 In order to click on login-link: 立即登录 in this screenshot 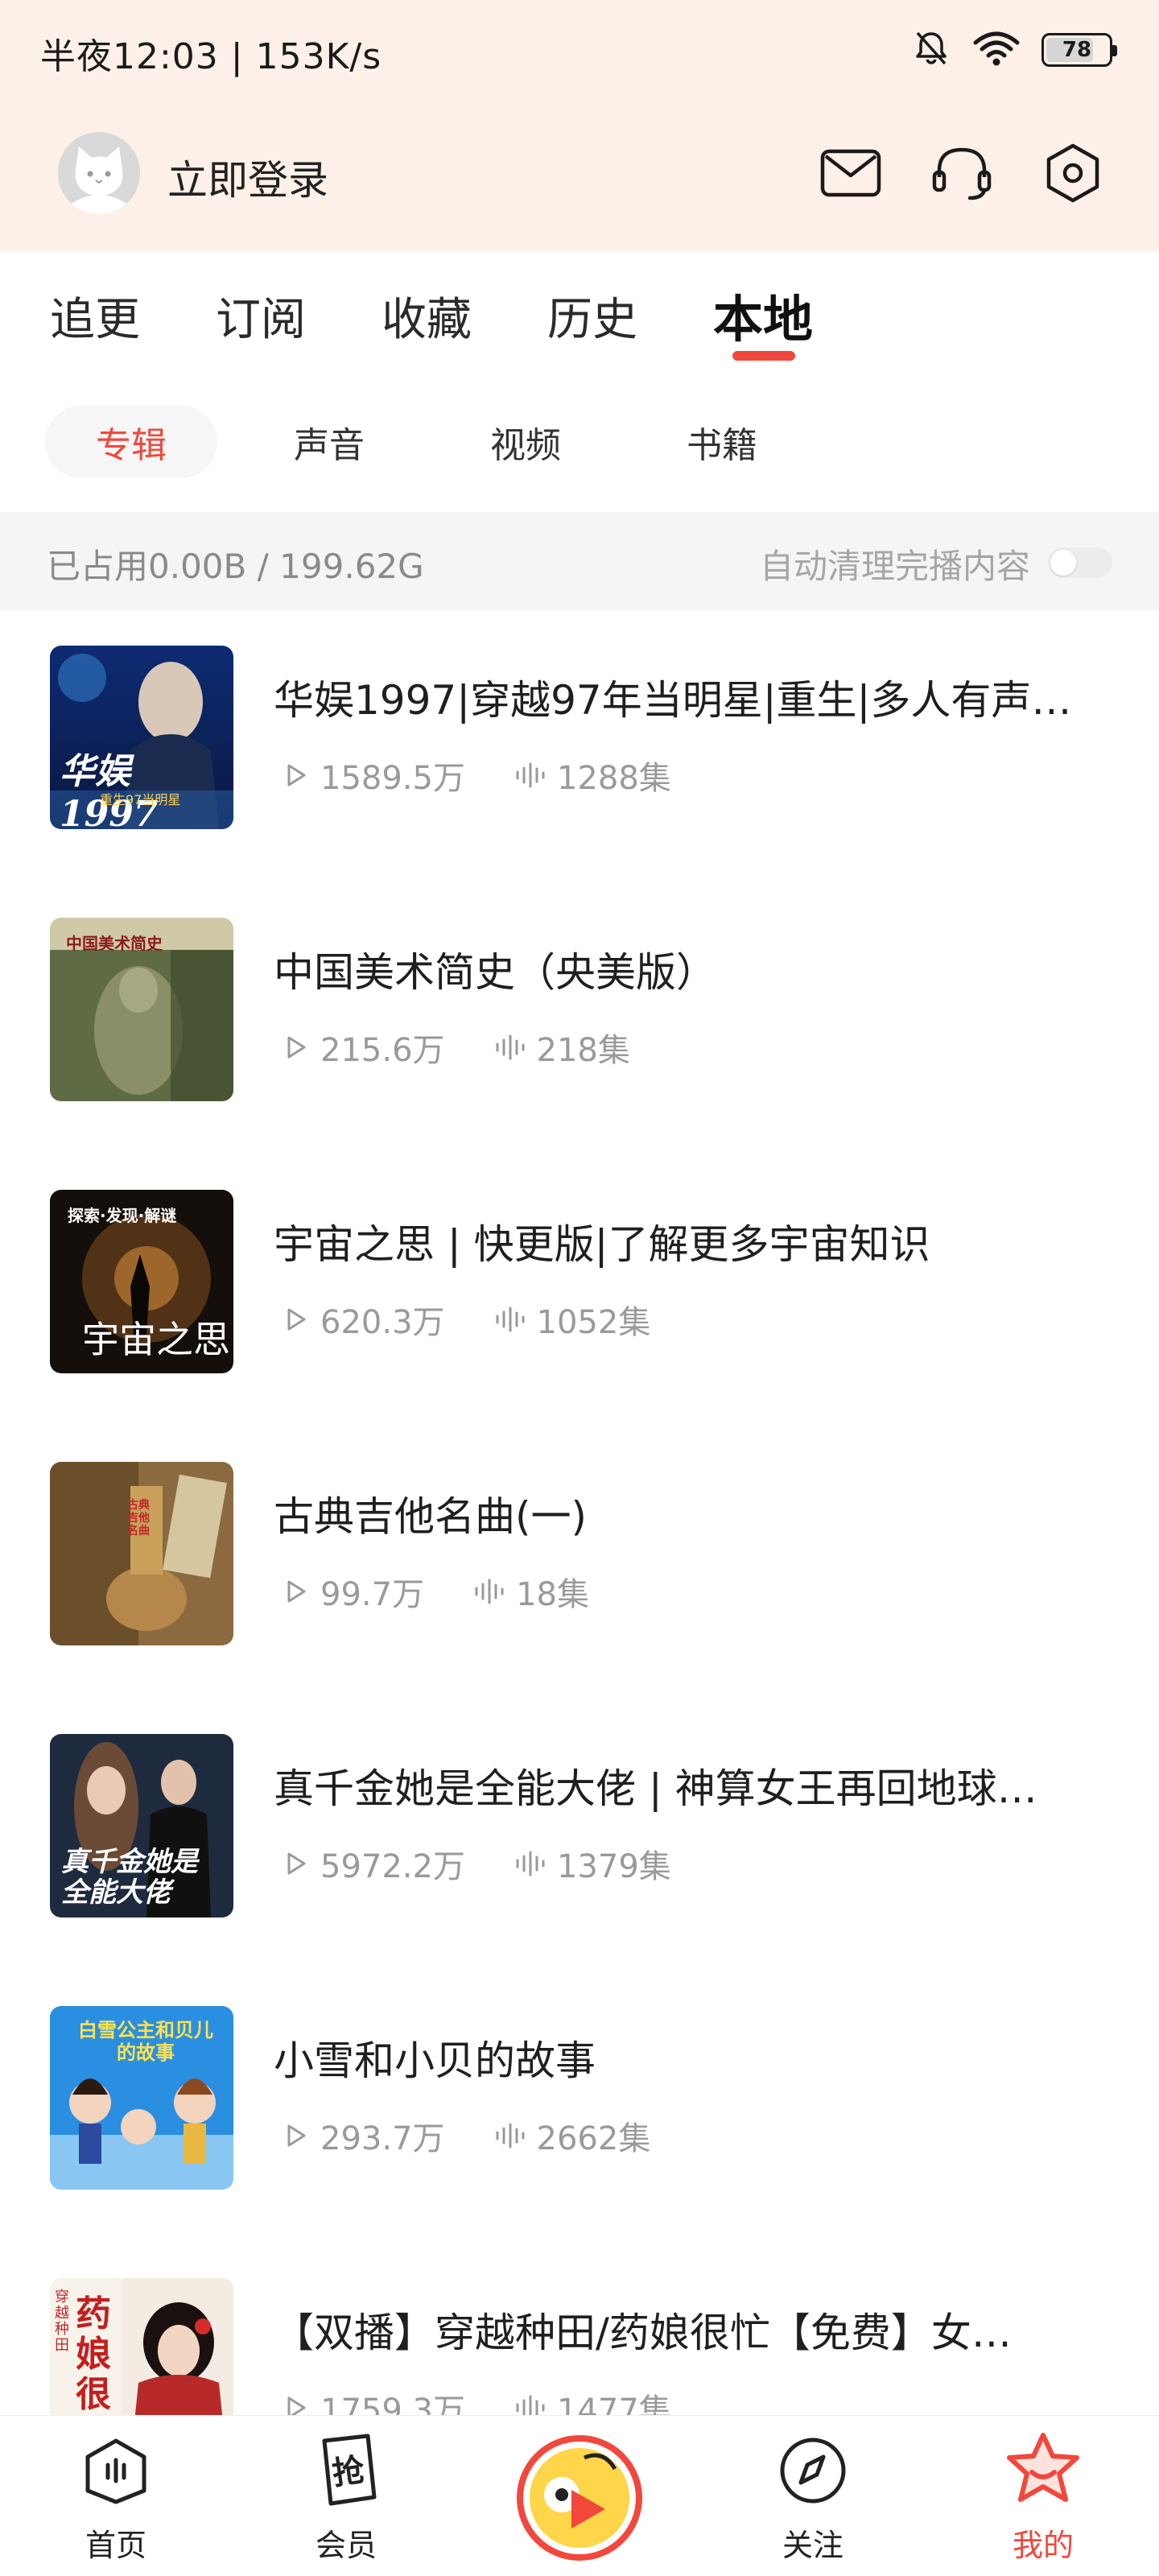, I will do `click(247, 177)`.